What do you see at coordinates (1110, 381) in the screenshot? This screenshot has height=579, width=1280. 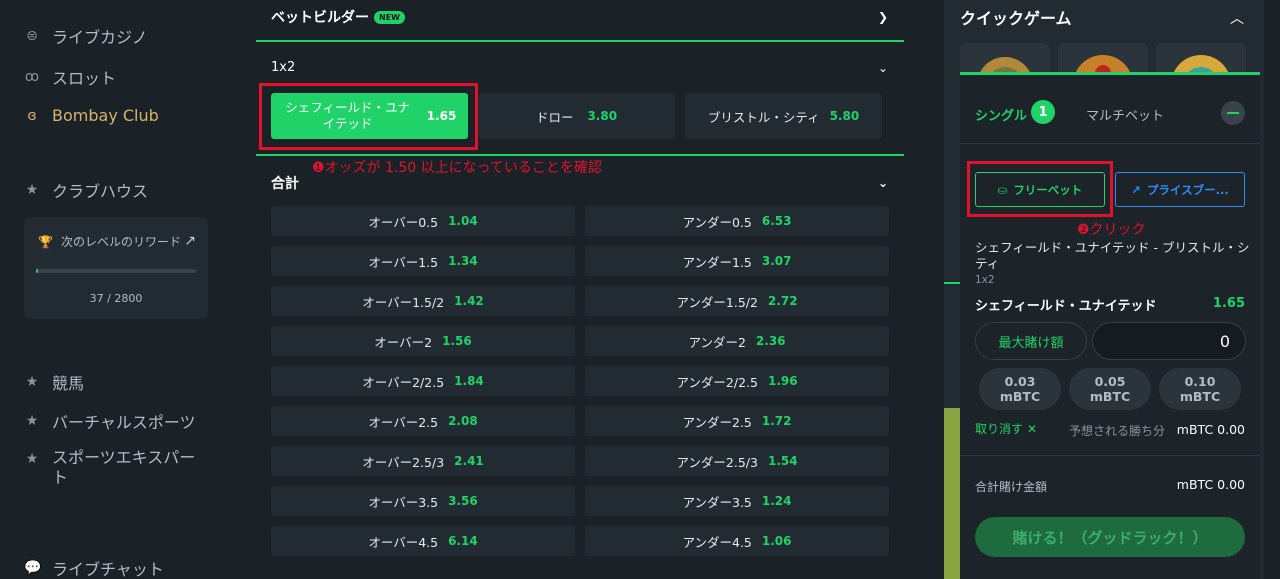 I see `quick-stake-amount: 0.05` at bounding box center [1110, 381].